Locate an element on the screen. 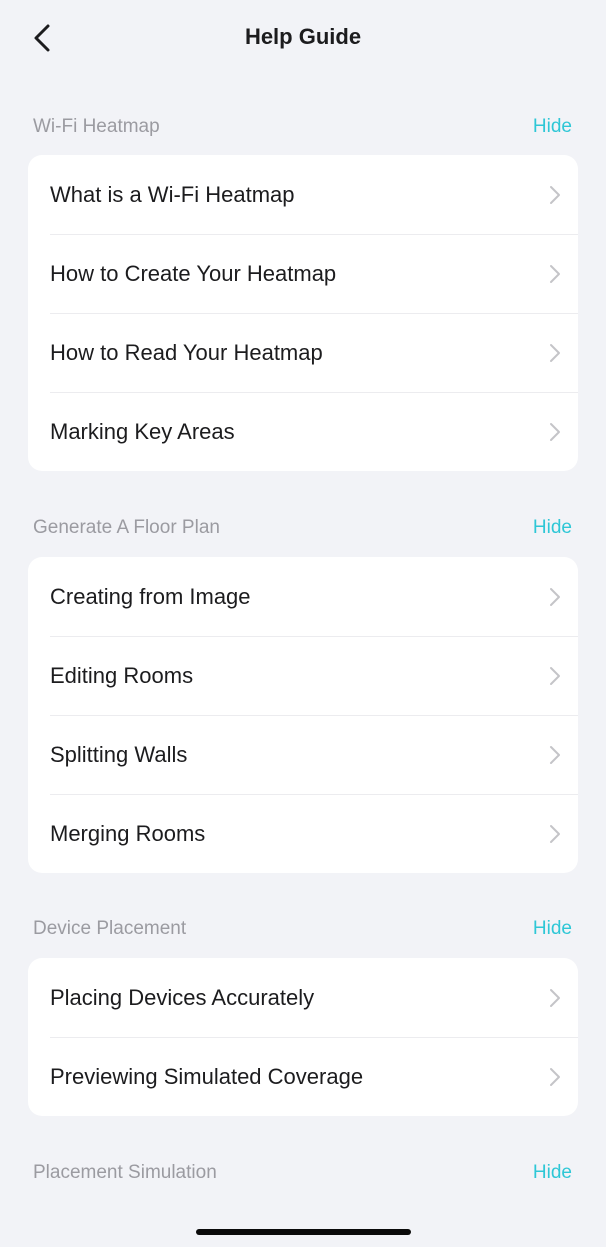 The height and width of the screenshot is (1247, 606). header: Help Guide is located at coordinates (303, 39).